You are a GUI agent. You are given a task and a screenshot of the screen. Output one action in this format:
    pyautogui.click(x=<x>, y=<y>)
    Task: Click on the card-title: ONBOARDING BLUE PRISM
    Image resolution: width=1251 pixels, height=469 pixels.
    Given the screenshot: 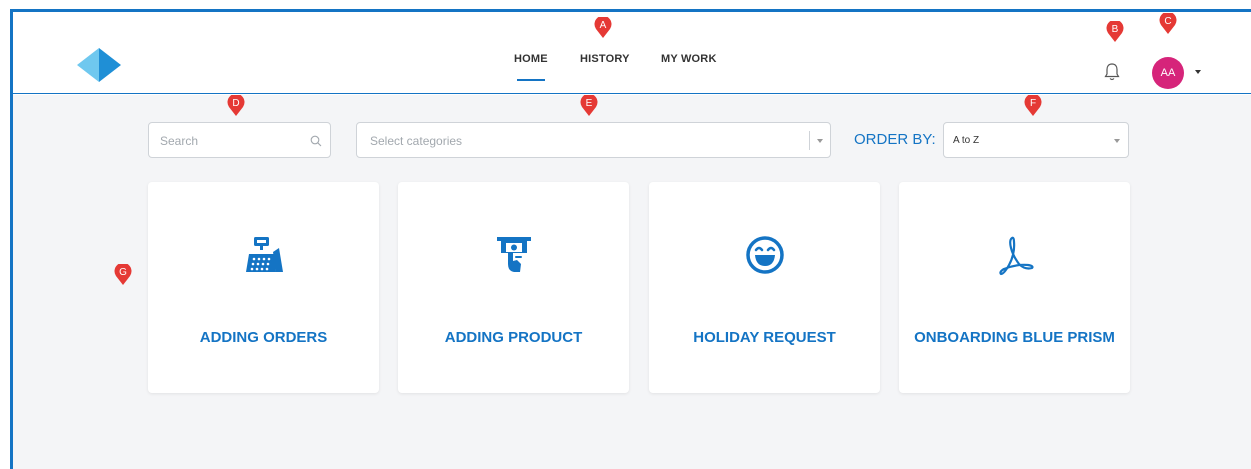 What is the action you would take?
    pyautogui.click(x=1014, y=337)
    